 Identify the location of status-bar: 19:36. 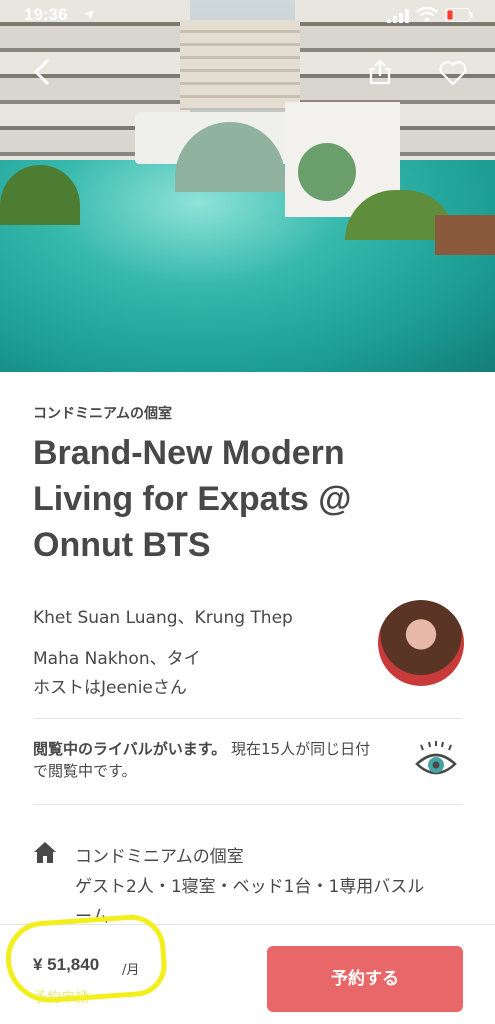
(247, 17).